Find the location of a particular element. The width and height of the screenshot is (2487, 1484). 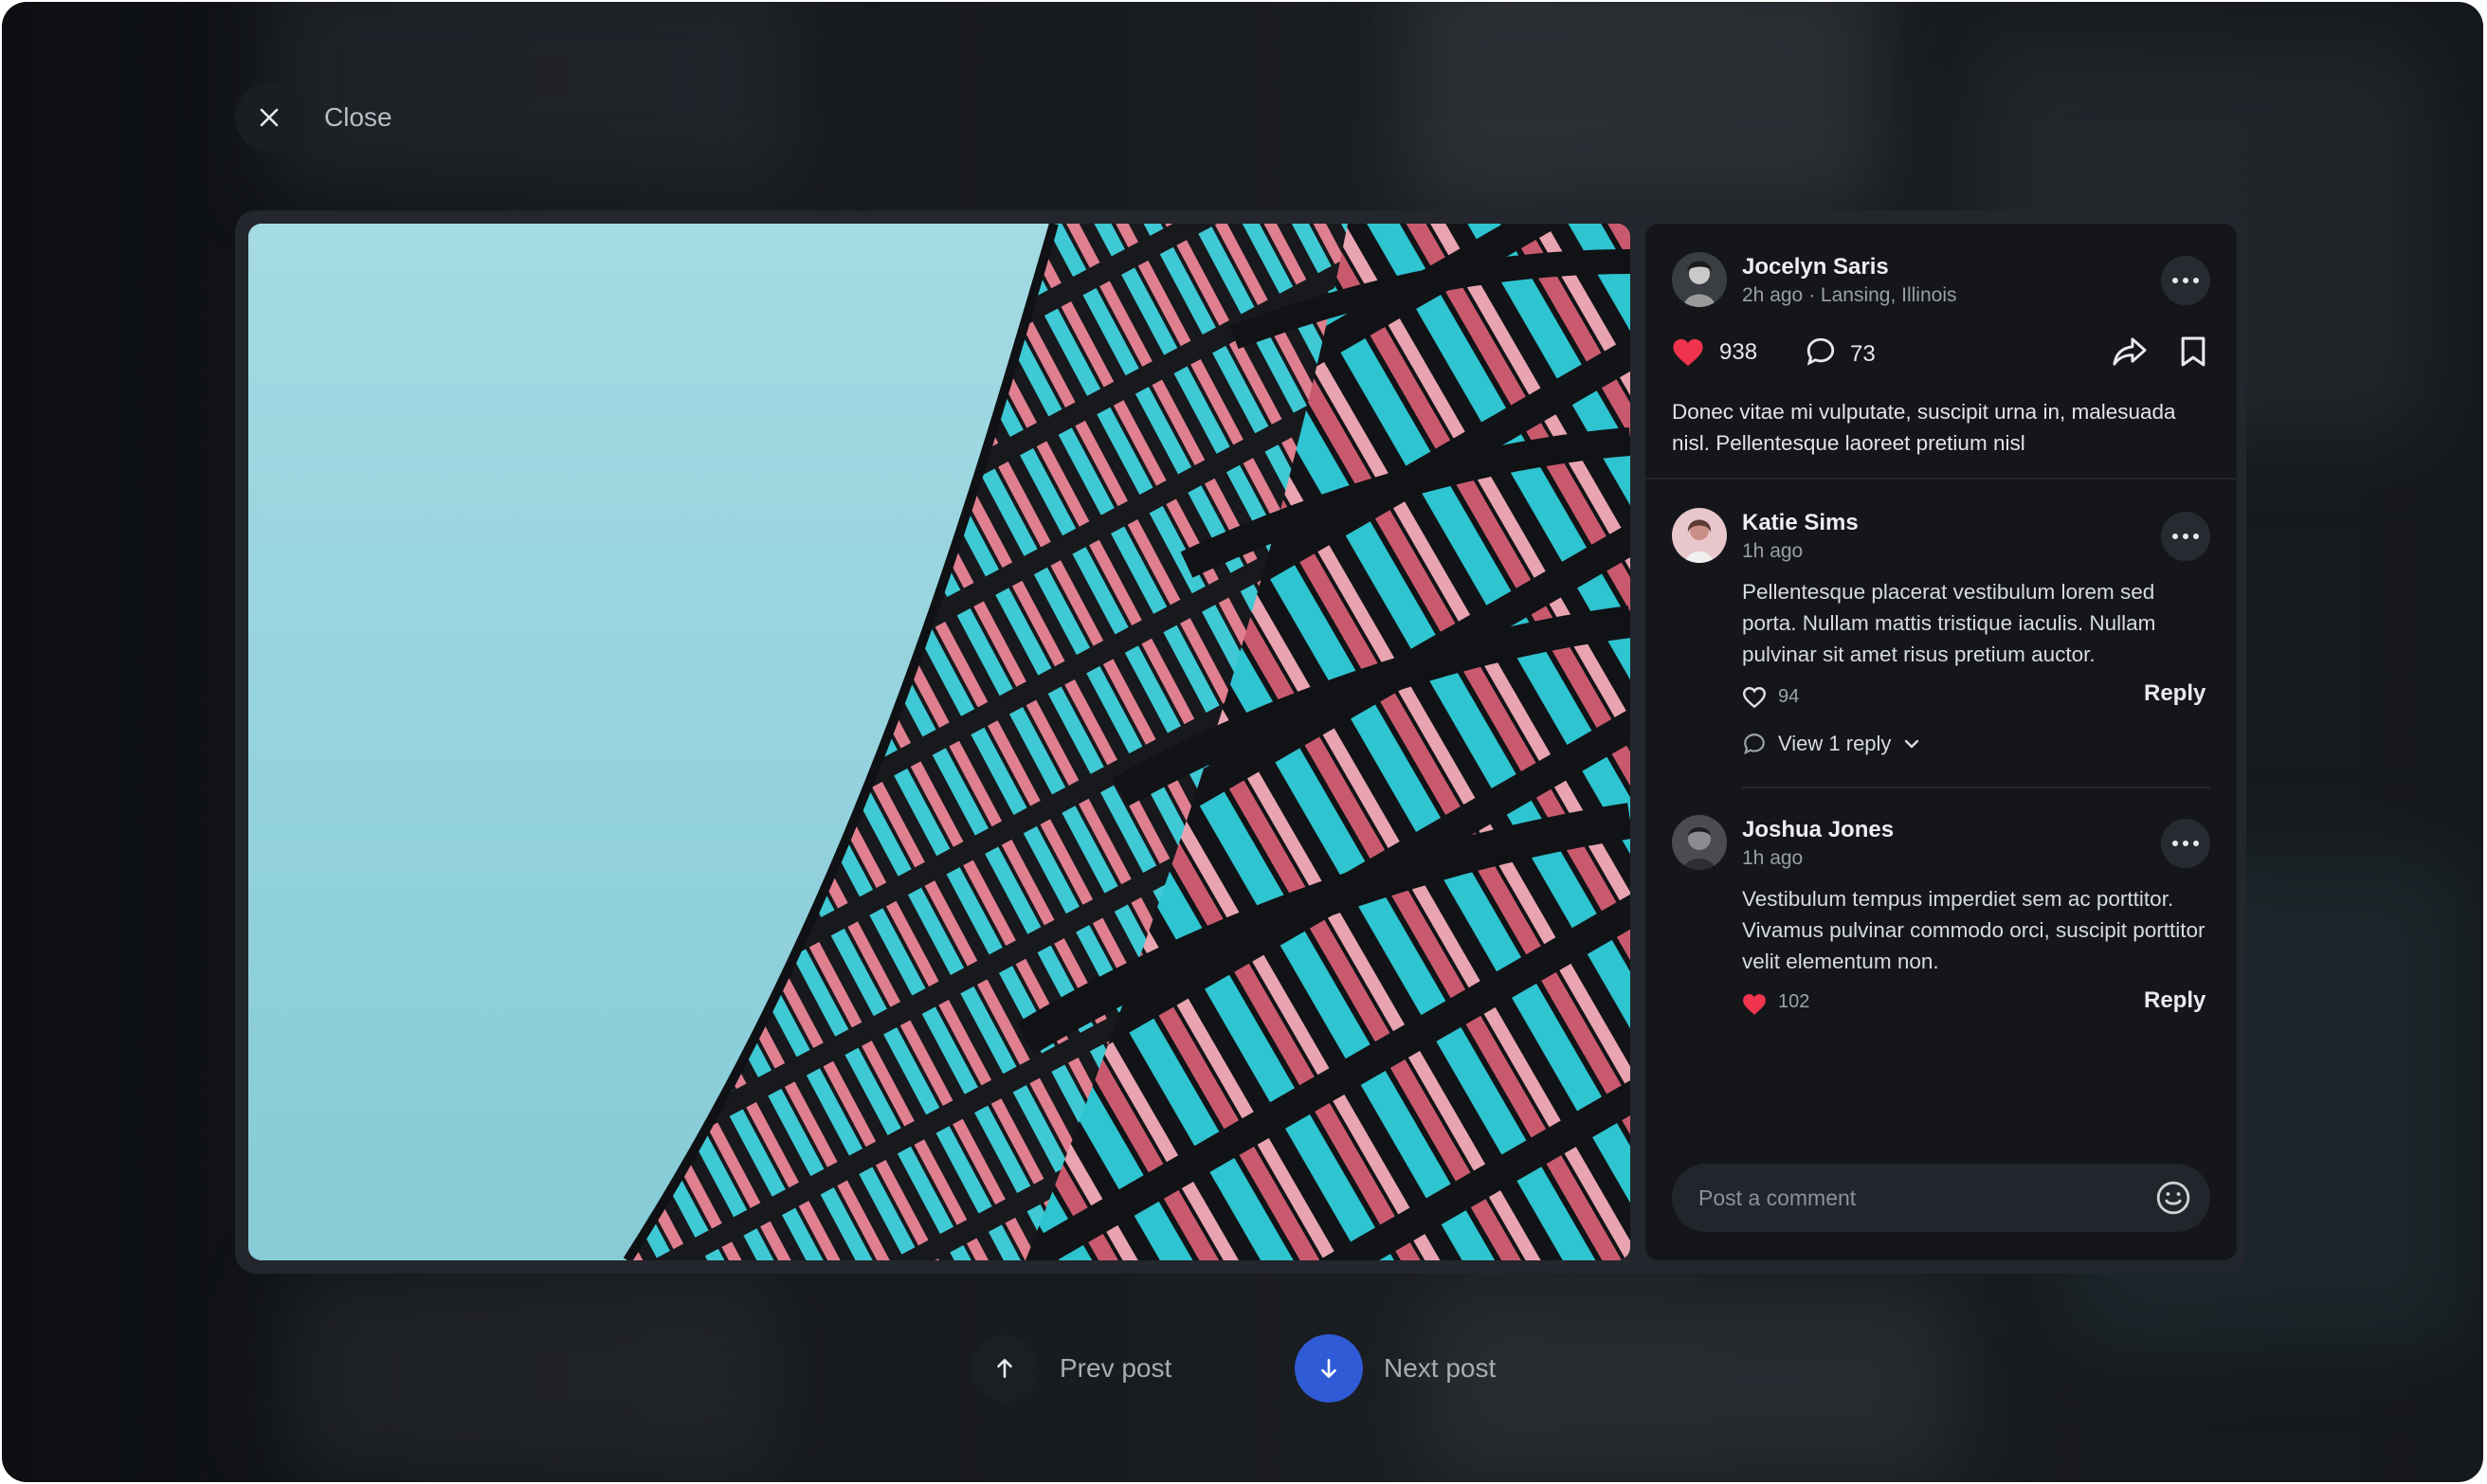

post-time: 2h ago is located at coordinates (1773, 295).